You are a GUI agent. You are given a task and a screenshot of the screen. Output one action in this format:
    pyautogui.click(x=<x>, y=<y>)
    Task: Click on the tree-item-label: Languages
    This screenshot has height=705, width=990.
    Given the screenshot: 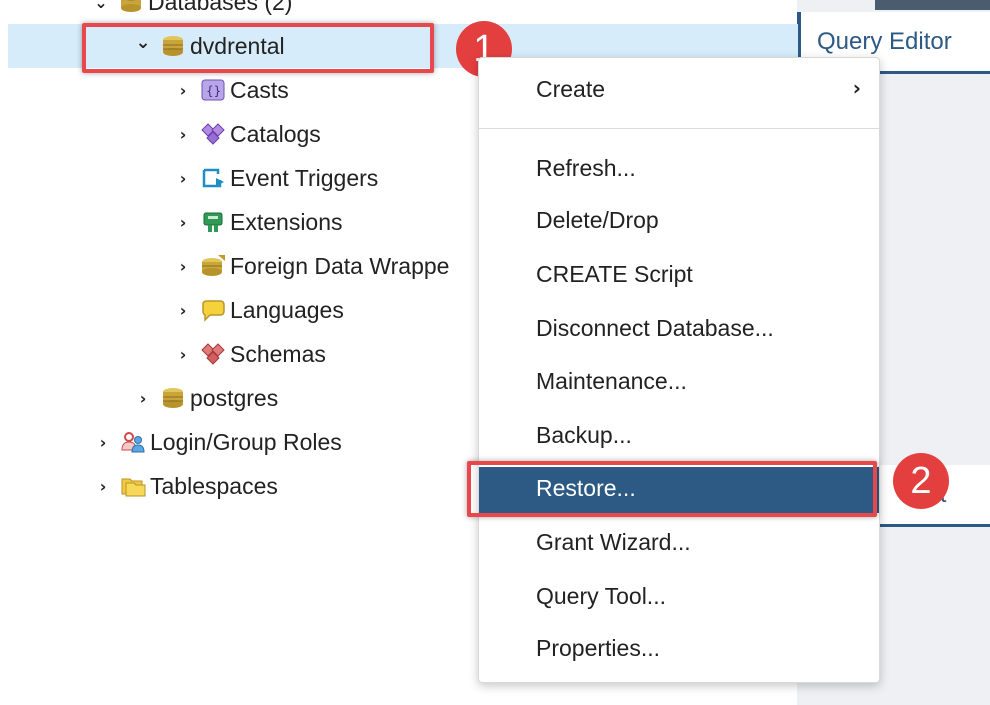 What is the action you would take?
    pyautogui.click(x=287, y=309)
    